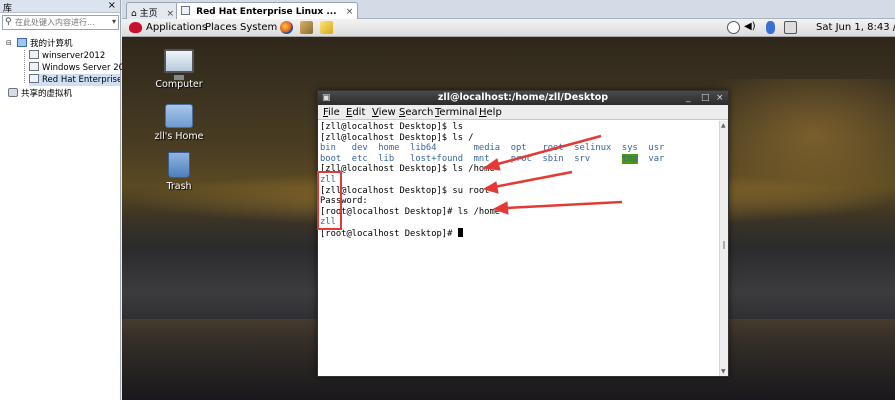 The height and width of the screenshot is (400, 895). Describe the element at coordinates (391, 127) in the screenshot. I see `terminal-text: [zll@localhost Desktop]$ ls` at that location.